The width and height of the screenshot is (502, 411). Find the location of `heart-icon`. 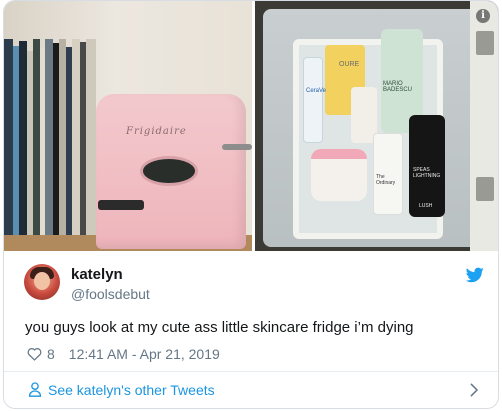

heart-icon is located at coordinates (34, 354).